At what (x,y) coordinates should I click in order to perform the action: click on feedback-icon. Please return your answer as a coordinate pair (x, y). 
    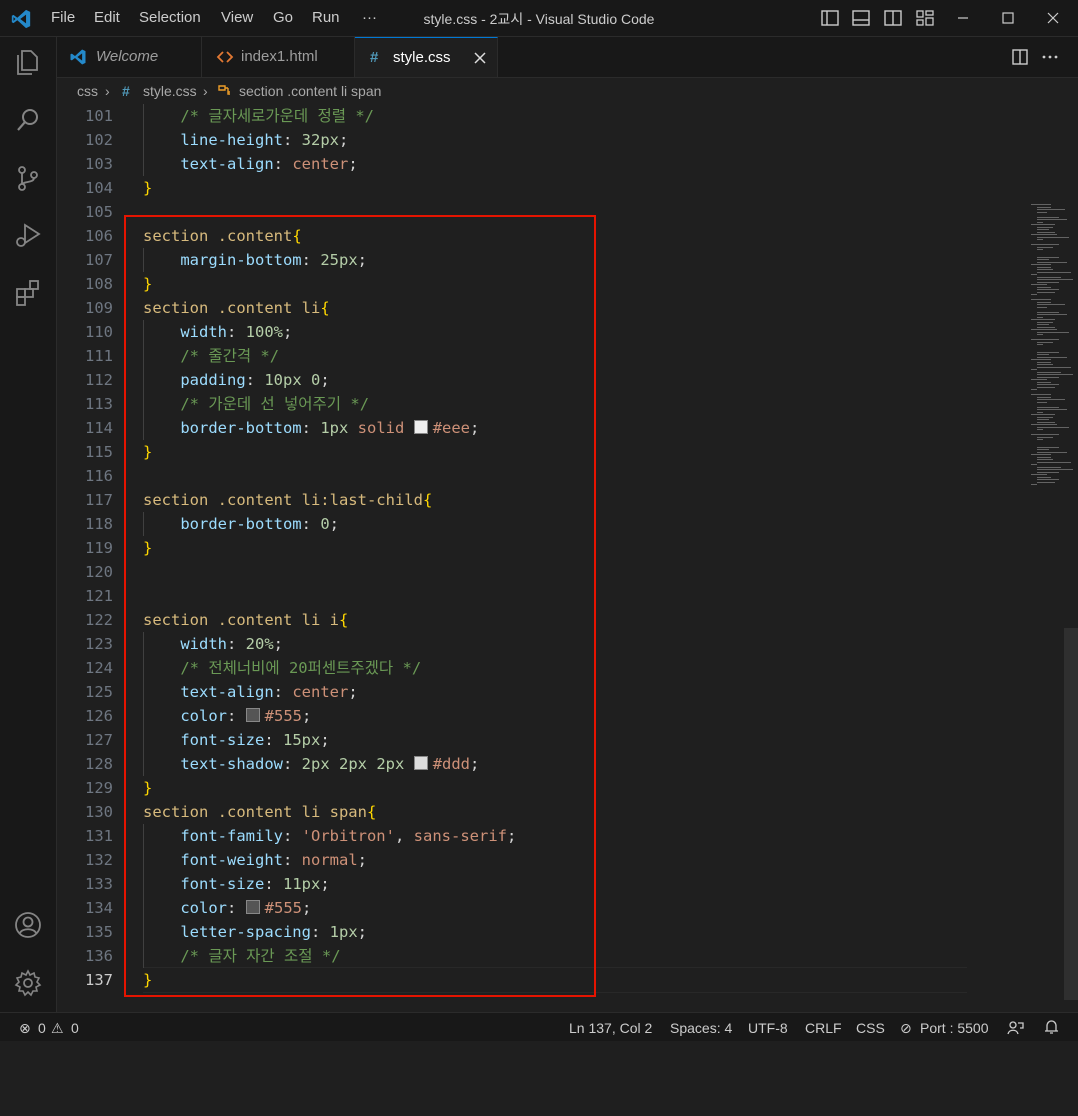
    Looking at the image, I should click on (1015, 1027).